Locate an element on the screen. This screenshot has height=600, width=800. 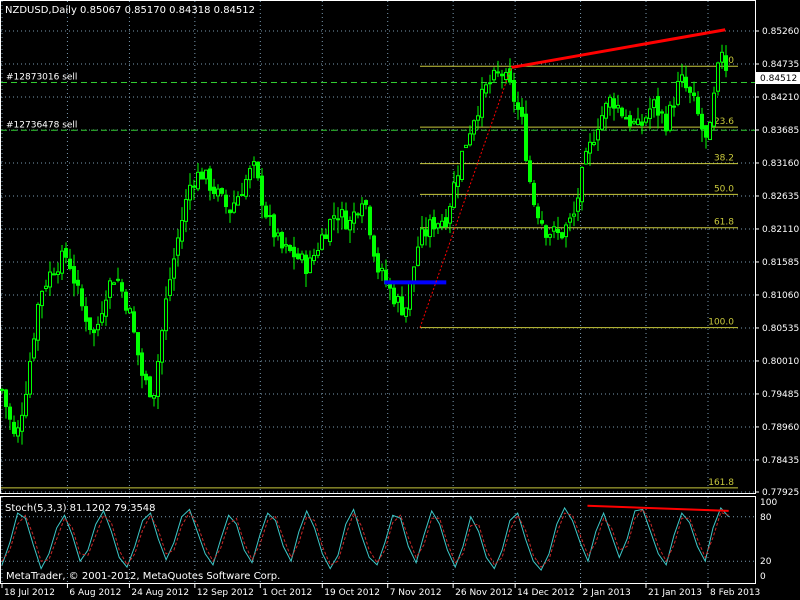
price-tick-label: 0.78960 is located at coordinates (780, 428).